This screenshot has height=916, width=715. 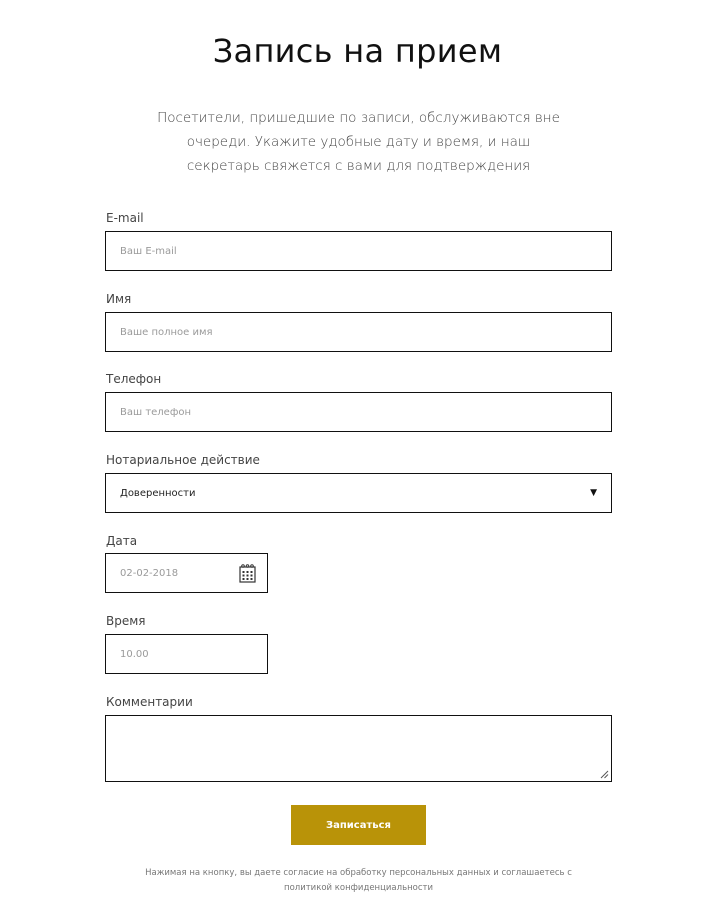 What do you see at coordinates (186, 654) in the screenshot?
I see `time-field: 10.00` at bounding box center [186, 654].